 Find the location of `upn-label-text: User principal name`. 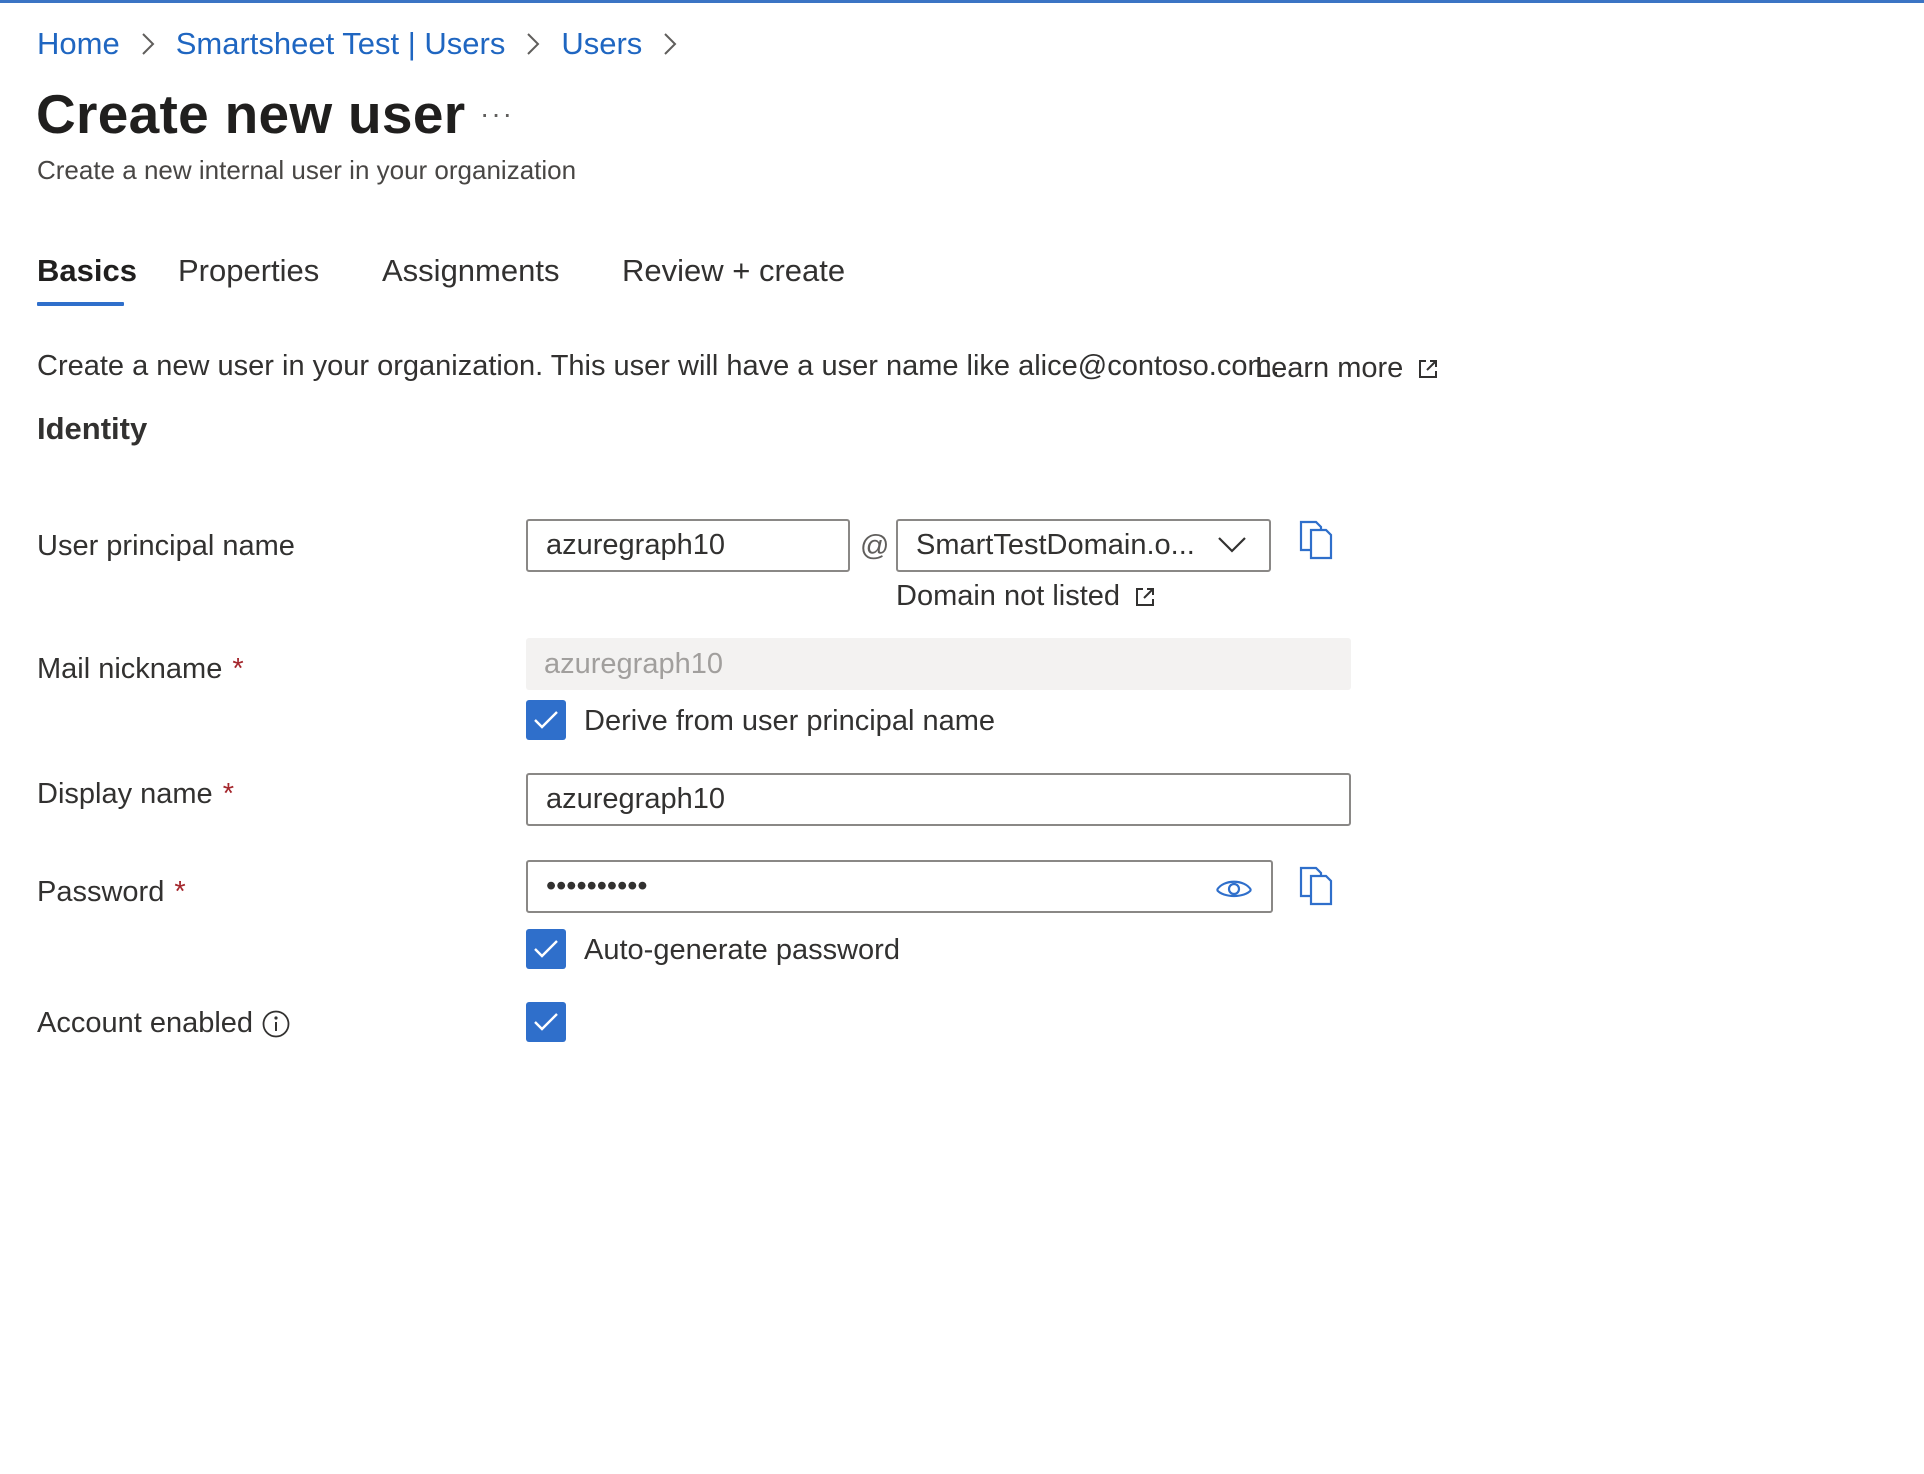

upn-label-text: User principal name is located at coordinates (166, 546).